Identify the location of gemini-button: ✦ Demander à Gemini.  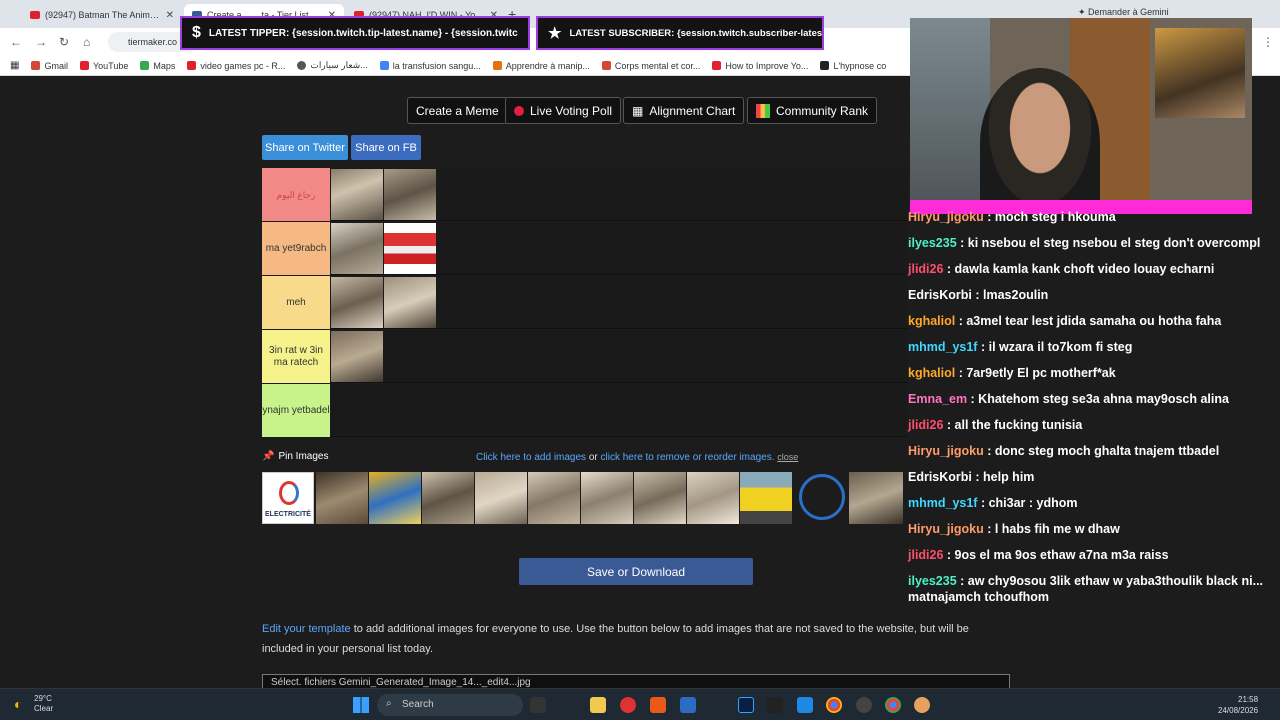
(1123, 12).